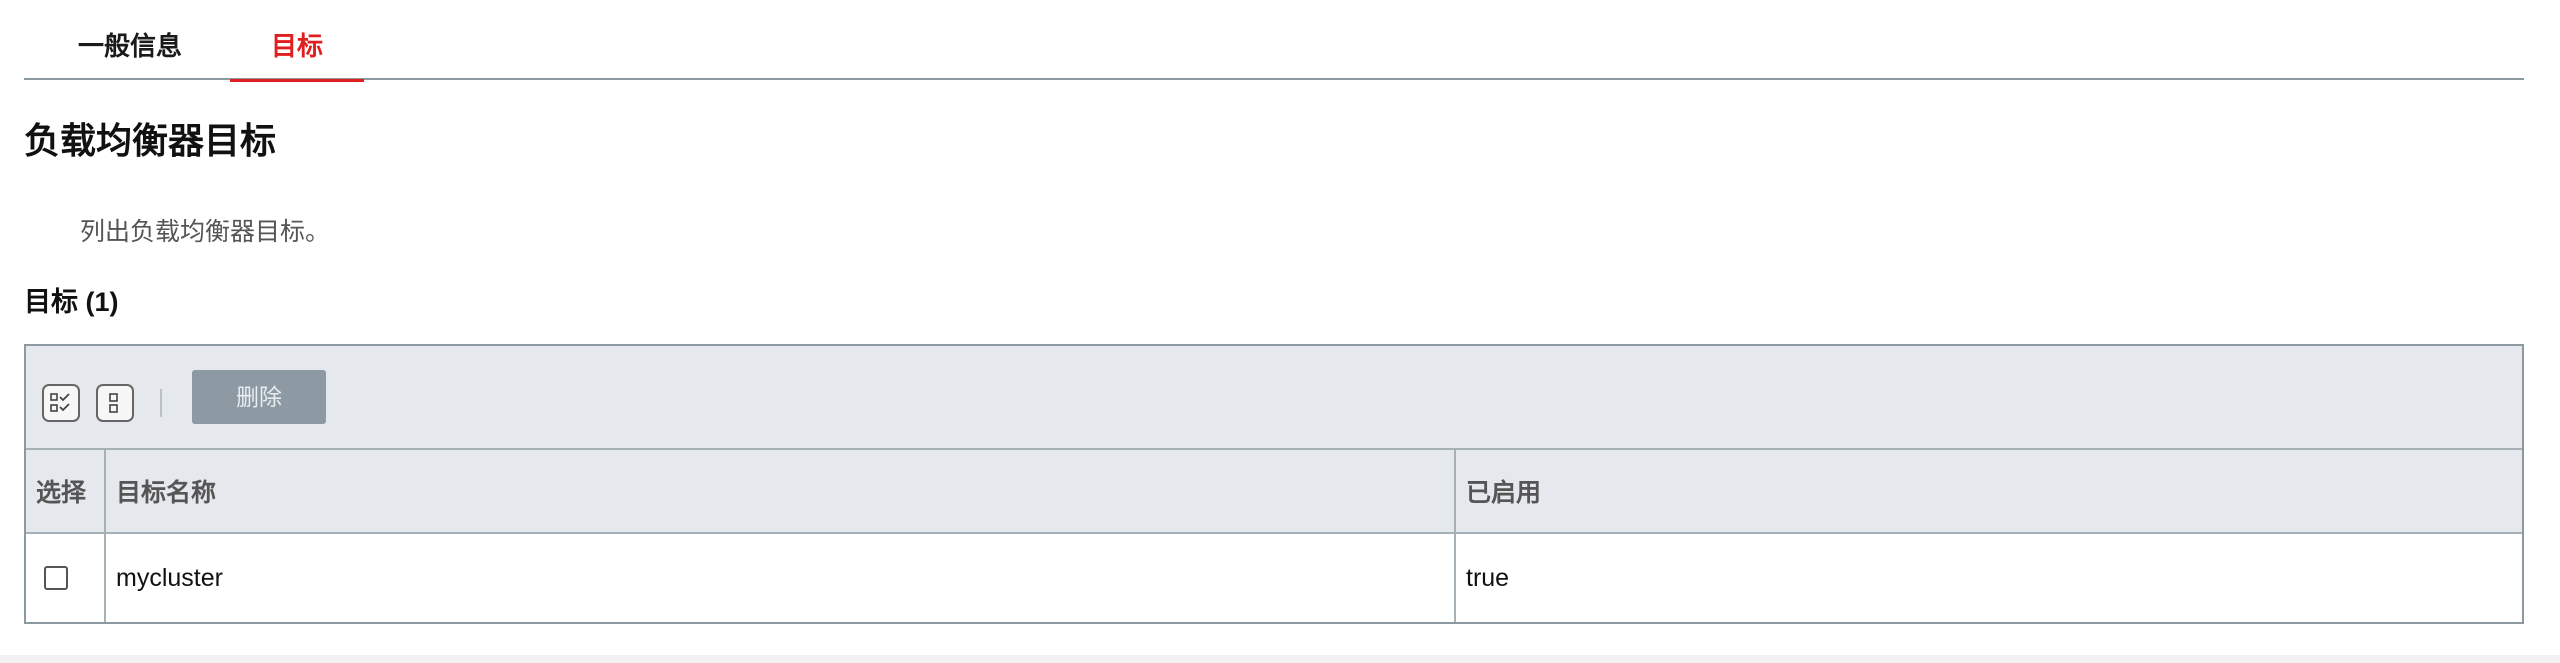 The height and width of the screenshot is (663, 2560). Describe the element at coordinates (1988, 491) in the screenshot. I see `header-enabled: 已启用` at that location.